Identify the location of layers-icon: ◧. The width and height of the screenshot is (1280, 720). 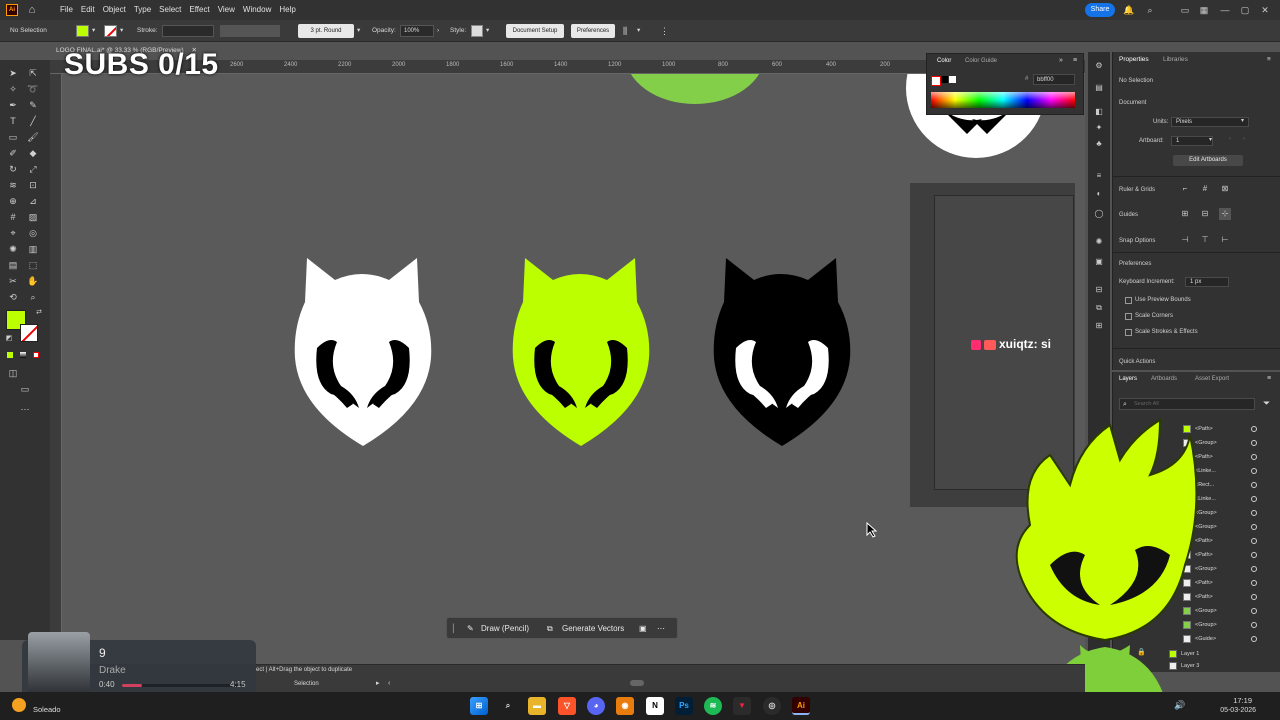
(1099, 112).